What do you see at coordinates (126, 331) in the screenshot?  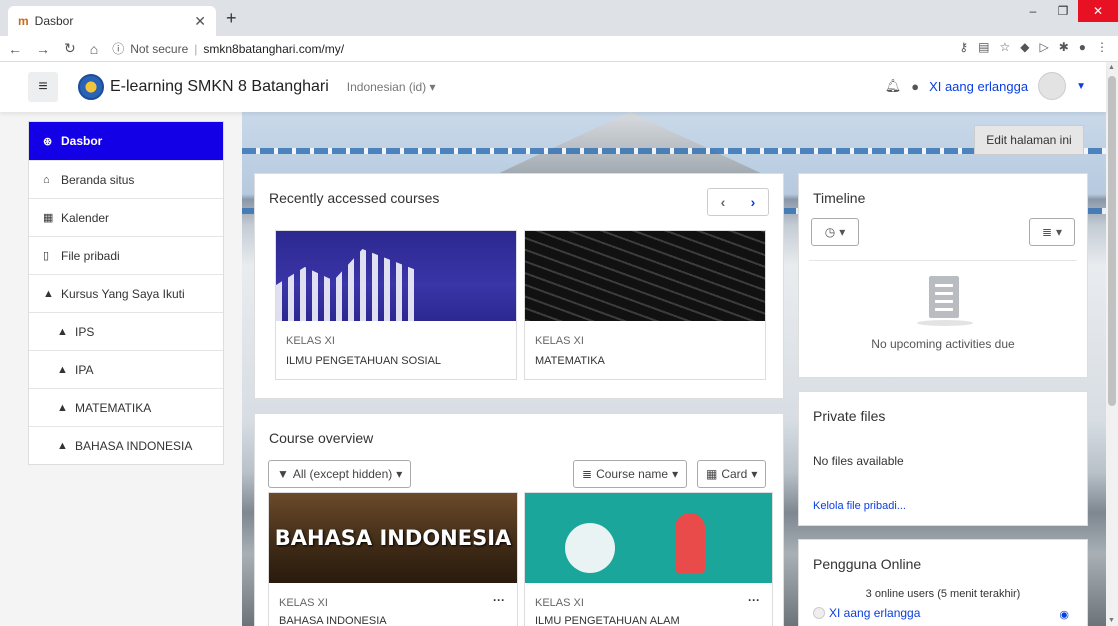 I see `nav-item-ips: ▲ IPS` at bounding box center [126, 331].